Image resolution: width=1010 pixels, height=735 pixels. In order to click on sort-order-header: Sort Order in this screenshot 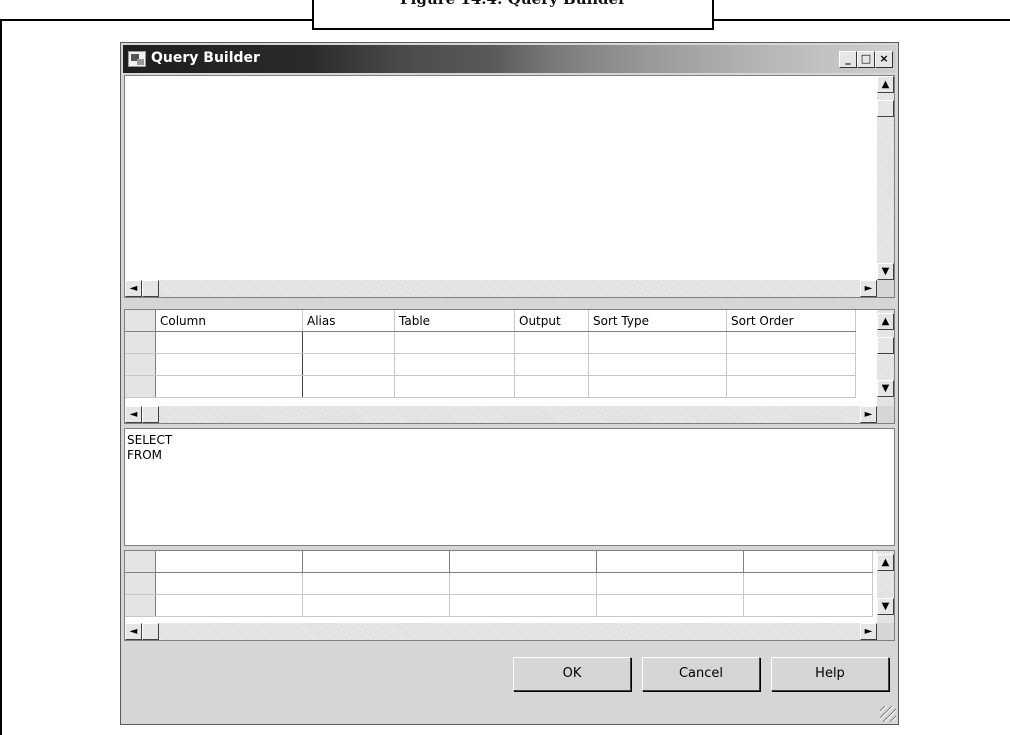, I will do `click(791, 321)`.